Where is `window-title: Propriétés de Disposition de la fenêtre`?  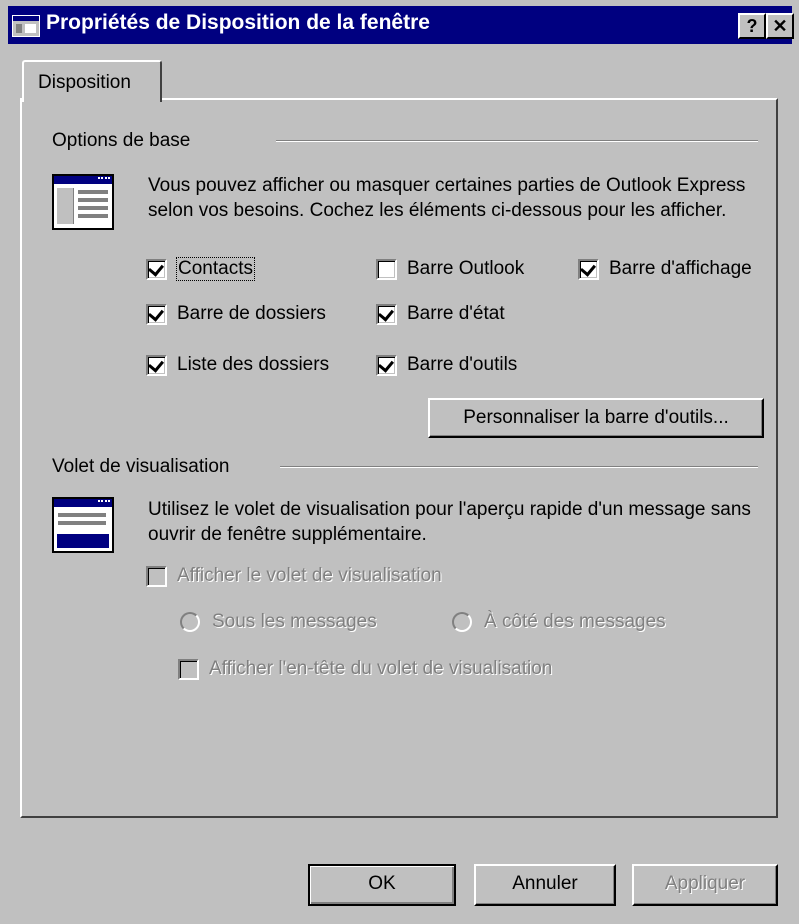
window-title: Propriétés de Disposition de la fenêtre is located at coordinates (238, 22).